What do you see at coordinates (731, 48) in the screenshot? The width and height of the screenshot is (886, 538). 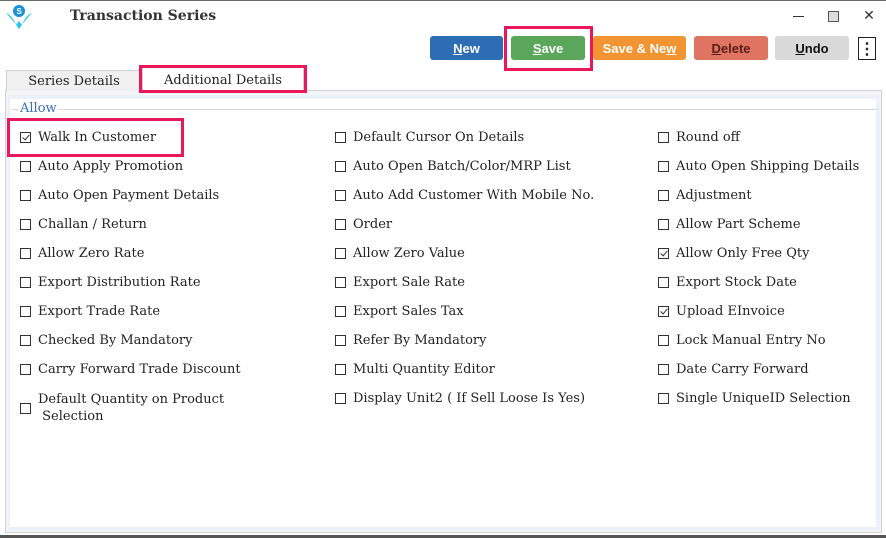 I see `delete-button: Delete` at bounding box center [731, 48].